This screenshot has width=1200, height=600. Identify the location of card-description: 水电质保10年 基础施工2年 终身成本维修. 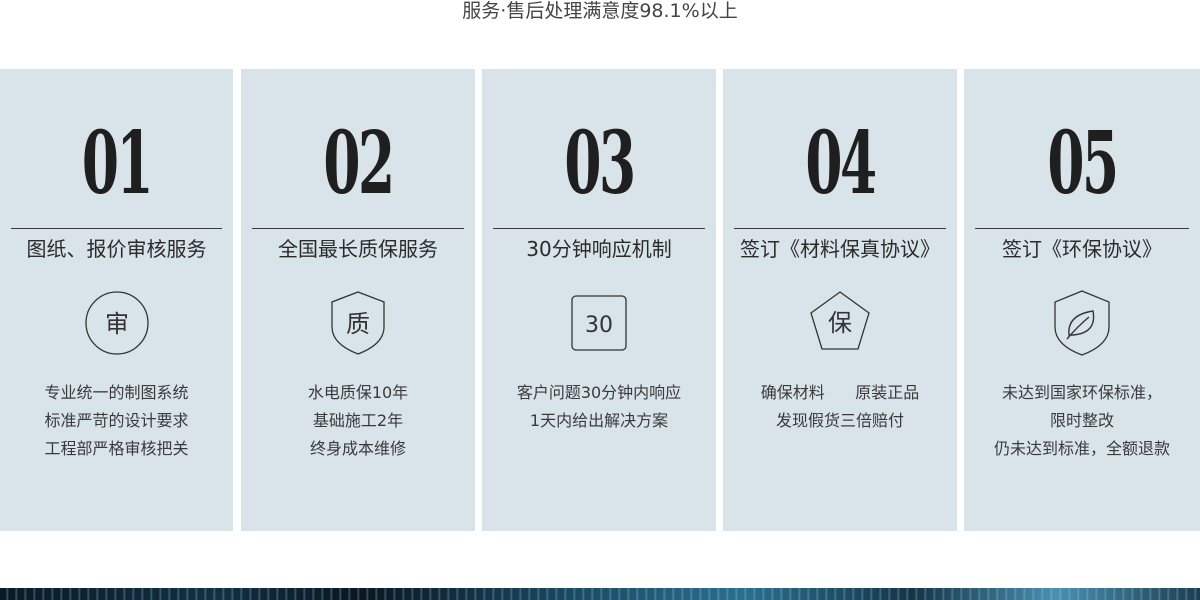
(358, 421).